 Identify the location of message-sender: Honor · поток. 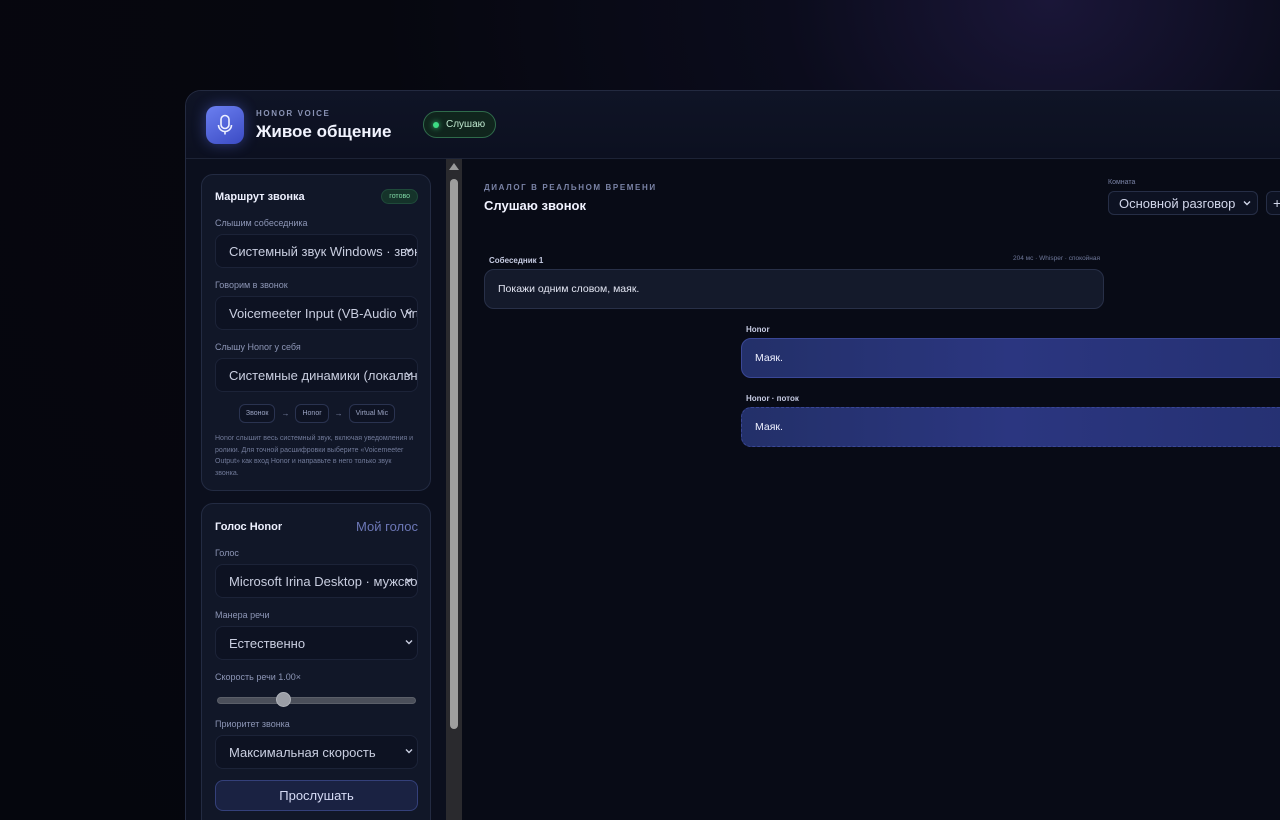
(772, 398).